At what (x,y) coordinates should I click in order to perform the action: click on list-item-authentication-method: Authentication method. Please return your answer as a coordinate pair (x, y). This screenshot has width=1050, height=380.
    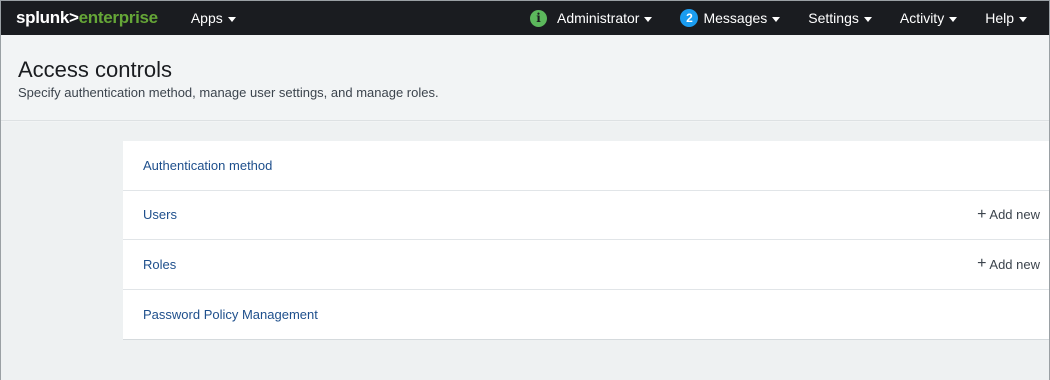
    Looking at the image, I should click on (586, 166).